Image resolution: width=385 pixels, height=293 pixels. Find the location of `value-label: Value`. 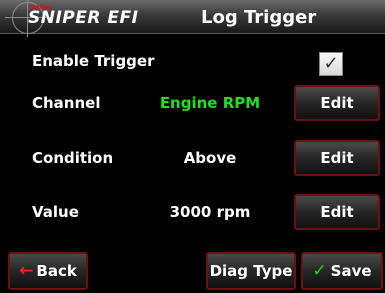

value-label: Value is located at coordinates (55, 212).